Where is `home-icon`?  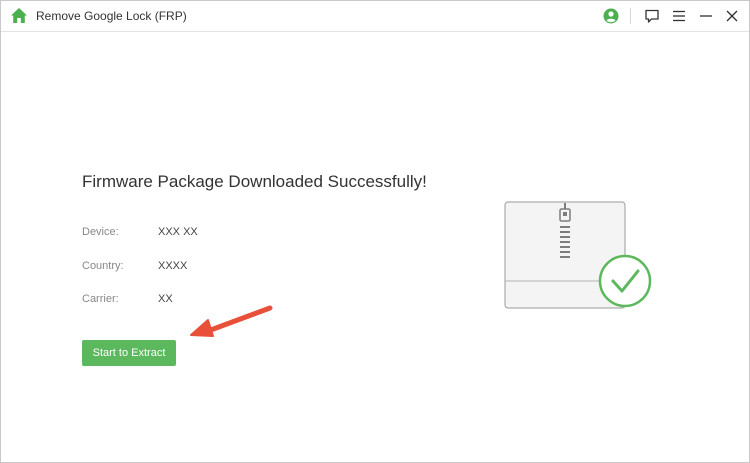
home-icon is located at coordinates (19, 15).